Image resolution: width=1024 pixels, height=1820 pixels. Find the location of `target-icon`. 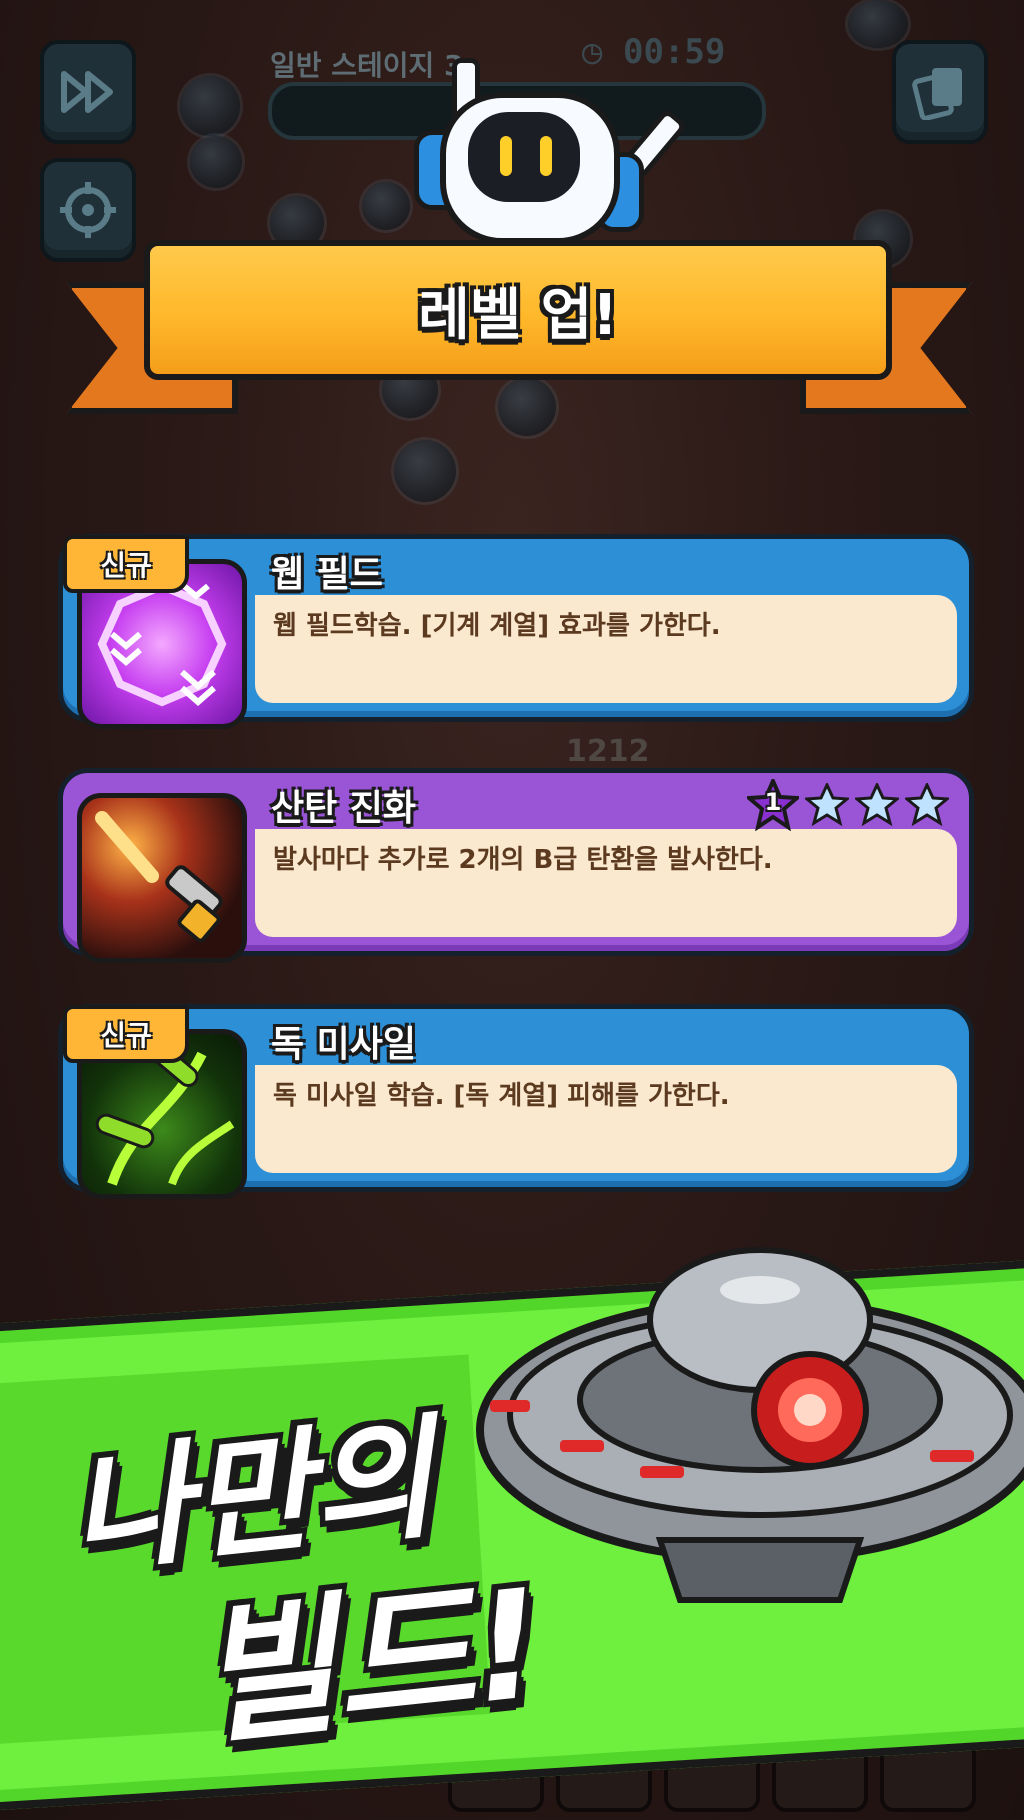

target-icon is located at coordinates (88, 210).